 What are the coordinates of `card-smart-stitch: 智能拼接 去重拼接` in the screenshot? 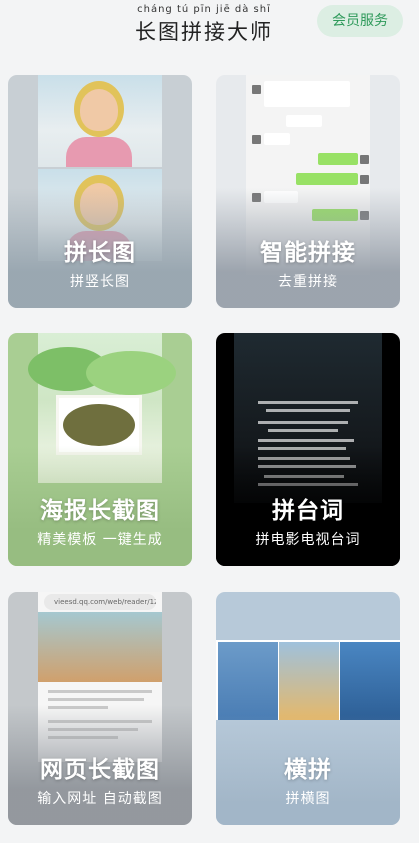 It's located at (308, 191).